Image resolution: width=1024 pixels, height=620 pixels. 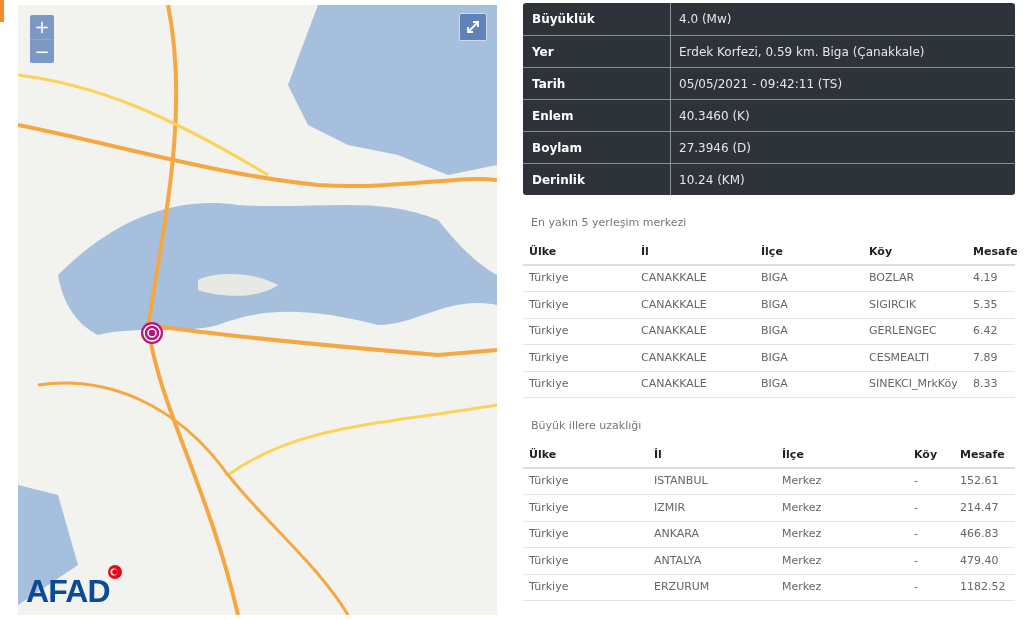 I want to click on table-cell-text: 466.83, so click(x=979, y=534).